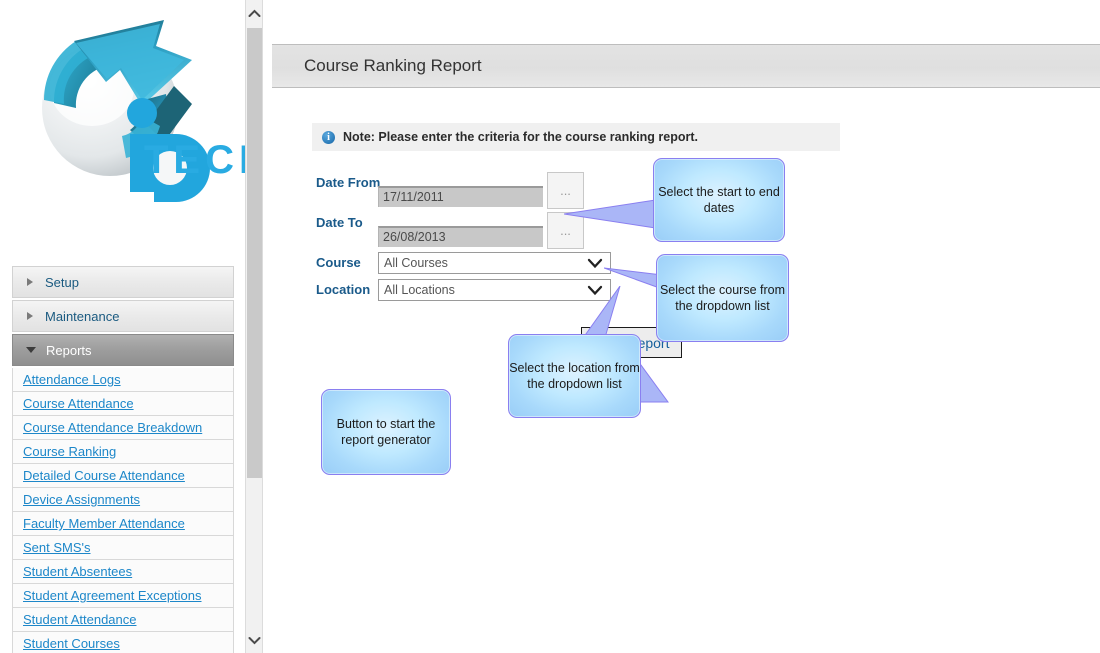 The height and width of the screenshot is (653, 1100). Describe the element at coordinates (104, 475) in the screenshot. I see `sidebar-link-label: Detailed Course Attendance` at that location.